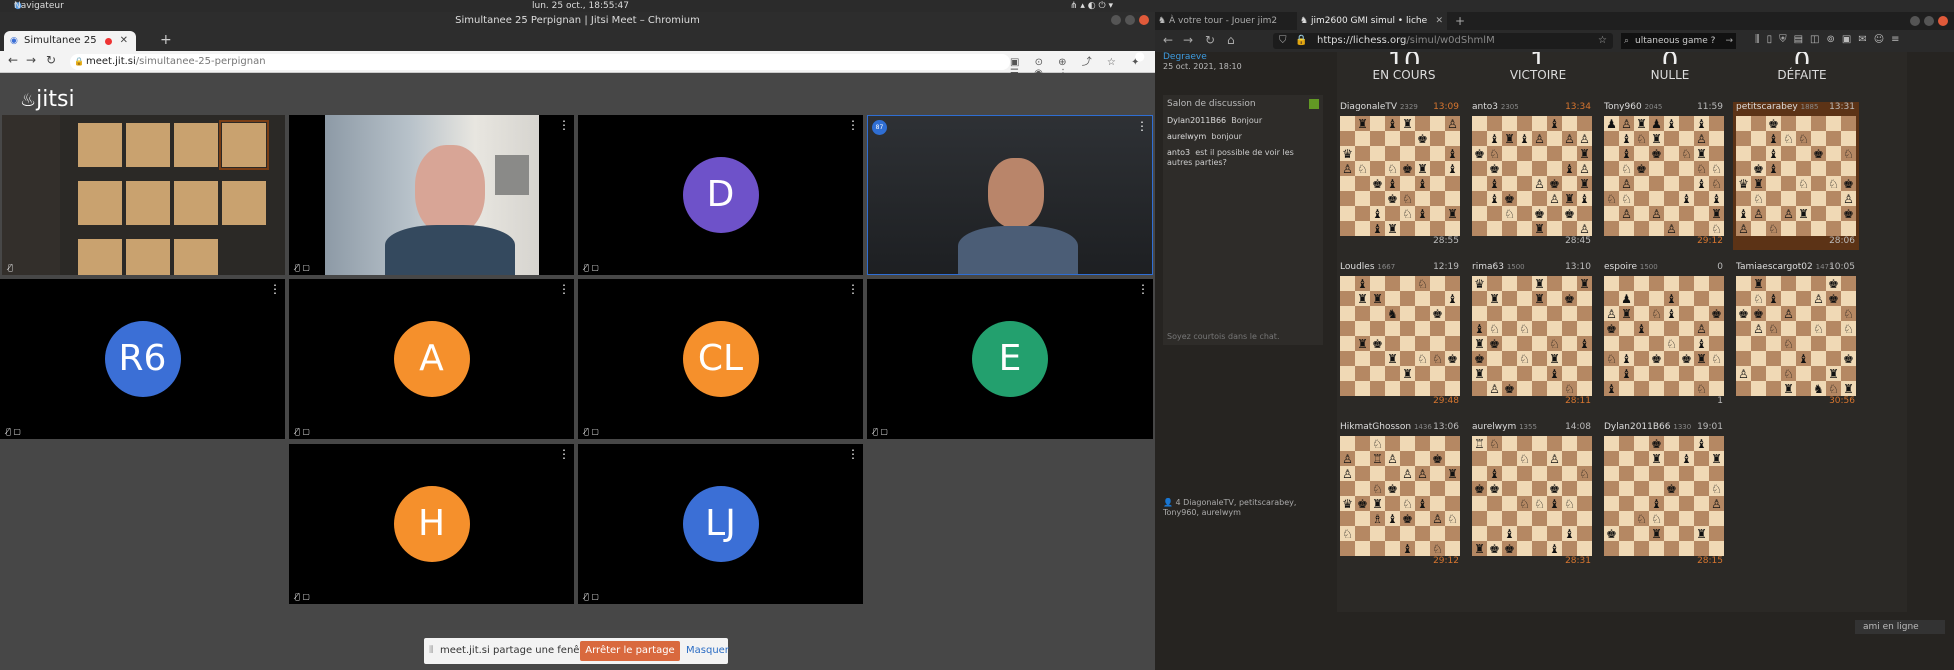 This screenshot has height=670, width=1954. What do you see at coordinates (39, 17) in the screenshot?
I see `app-menu: ● Navigateur Web Chromium ▾` at bounding box center [39, 17].